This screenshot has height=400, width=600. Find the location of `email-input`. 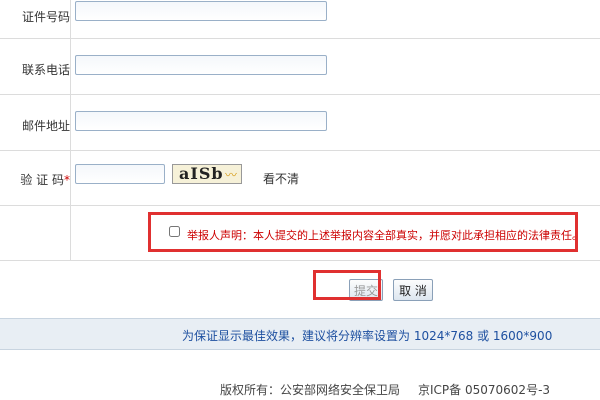

email-input is located at coordinates (201, 121).